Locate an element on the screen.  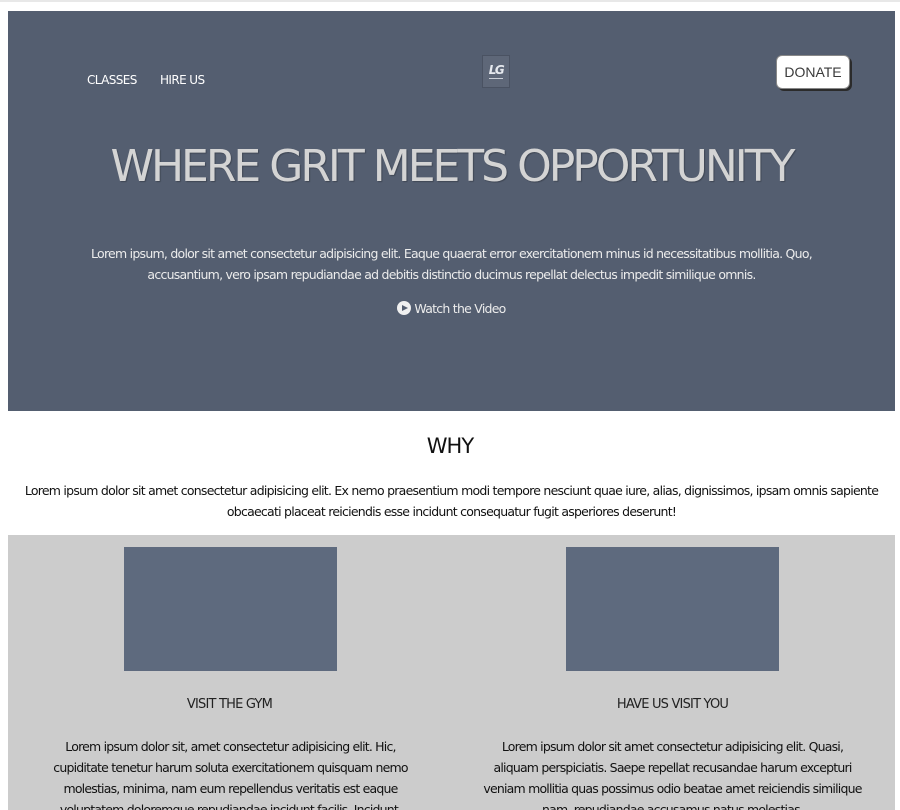
site-logo: LG is located at coordinates (496, 71).